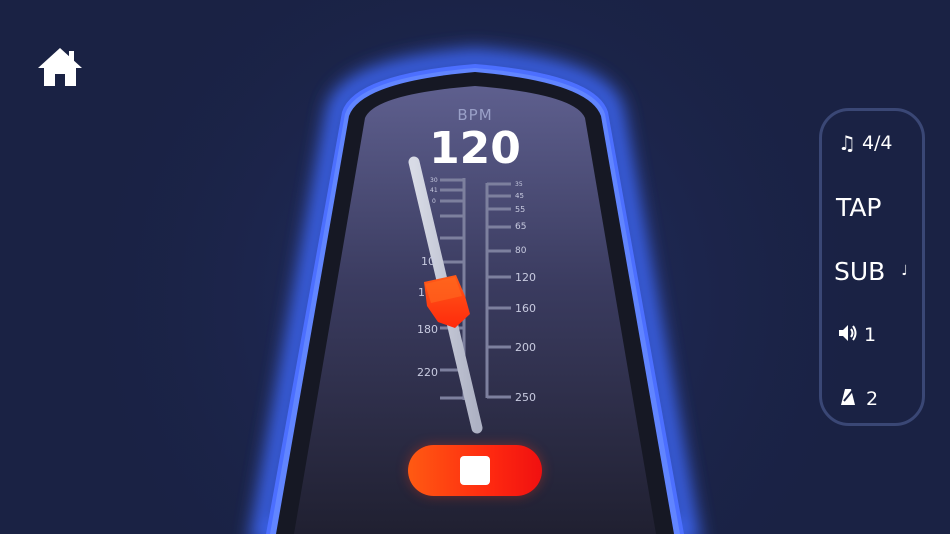 The image size is (950, 534). What do you see at coordinates (475, 149) in the screenshot?
I see `bpm-value: 120` at bounding box center [475, 149].